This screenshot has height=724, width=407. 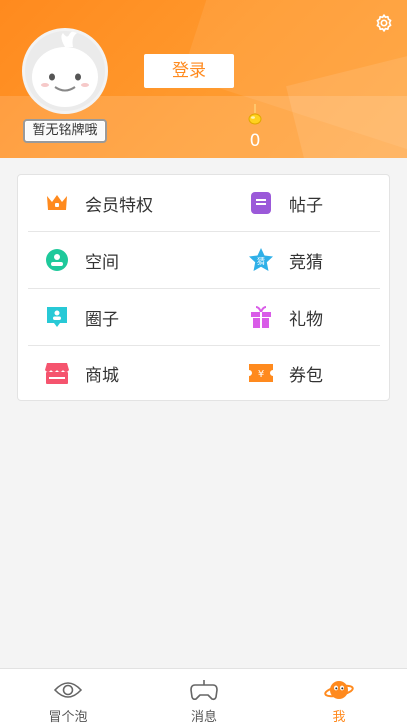 I want to click on menu-item-label: 券包, so click(x=306, y=375).